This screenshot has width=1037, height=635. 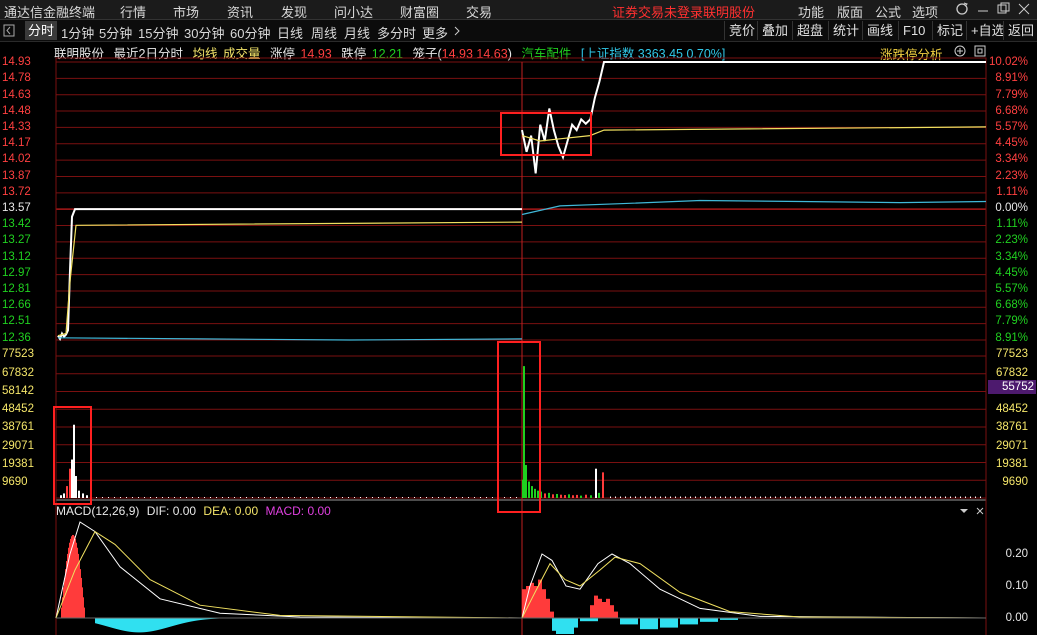 What do you see at coordinates (754, 207) in the screenshot?
I see `index-line-day2` at bounding box center [754, 207].